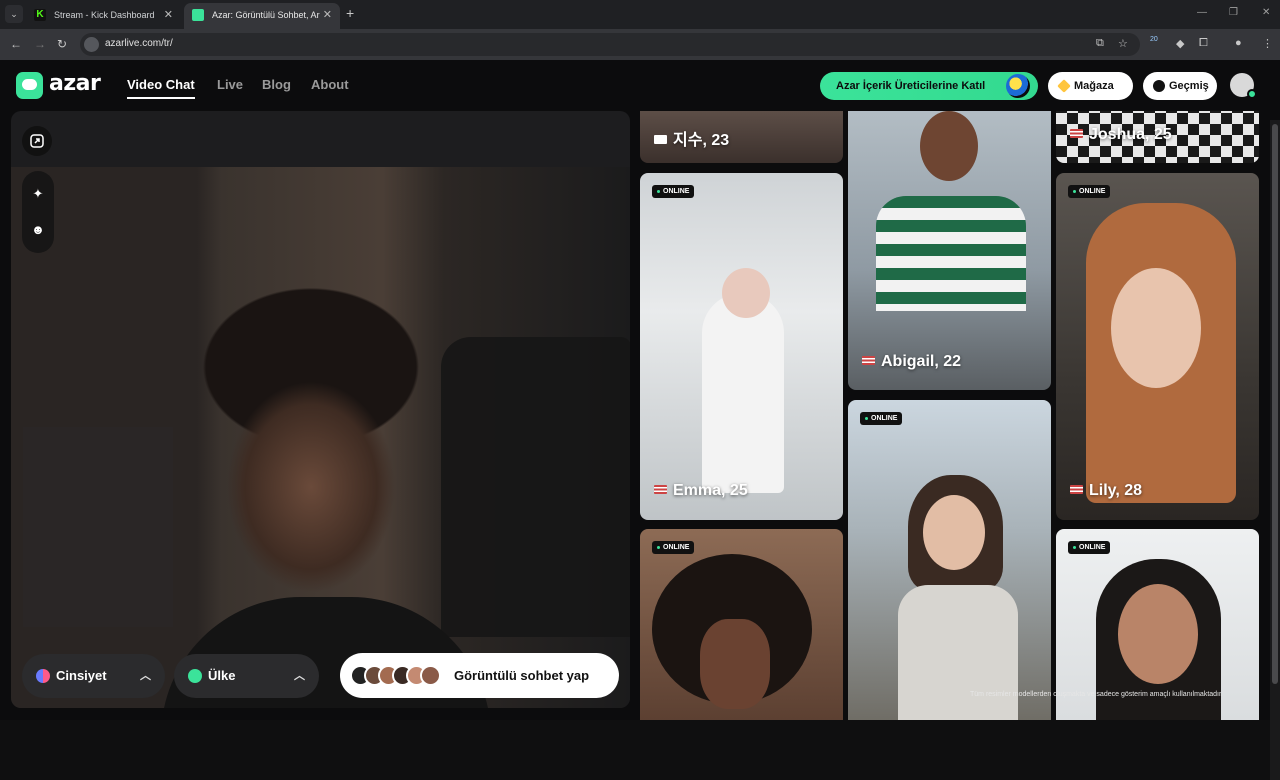  I want to click on profile-card: Abigail, 22, so click(949, 250).